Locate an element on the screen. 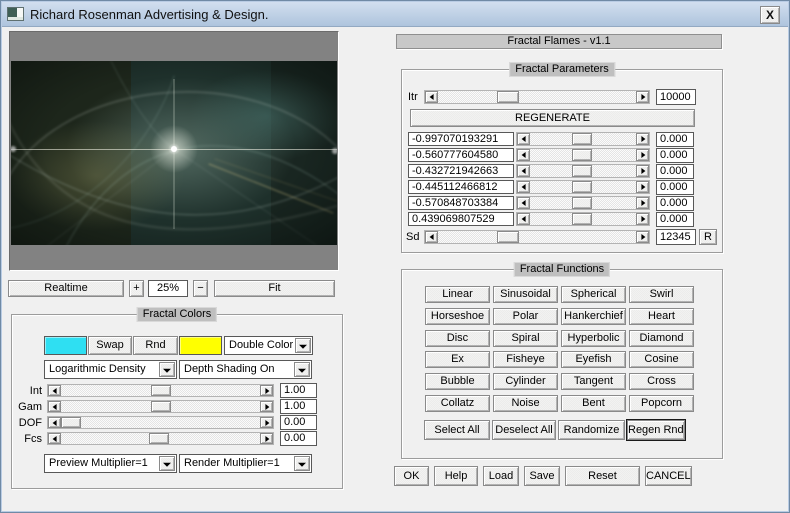 This screenshot has height=513, width=790. iterations-scrollbar is located at coordinates (537, 97).